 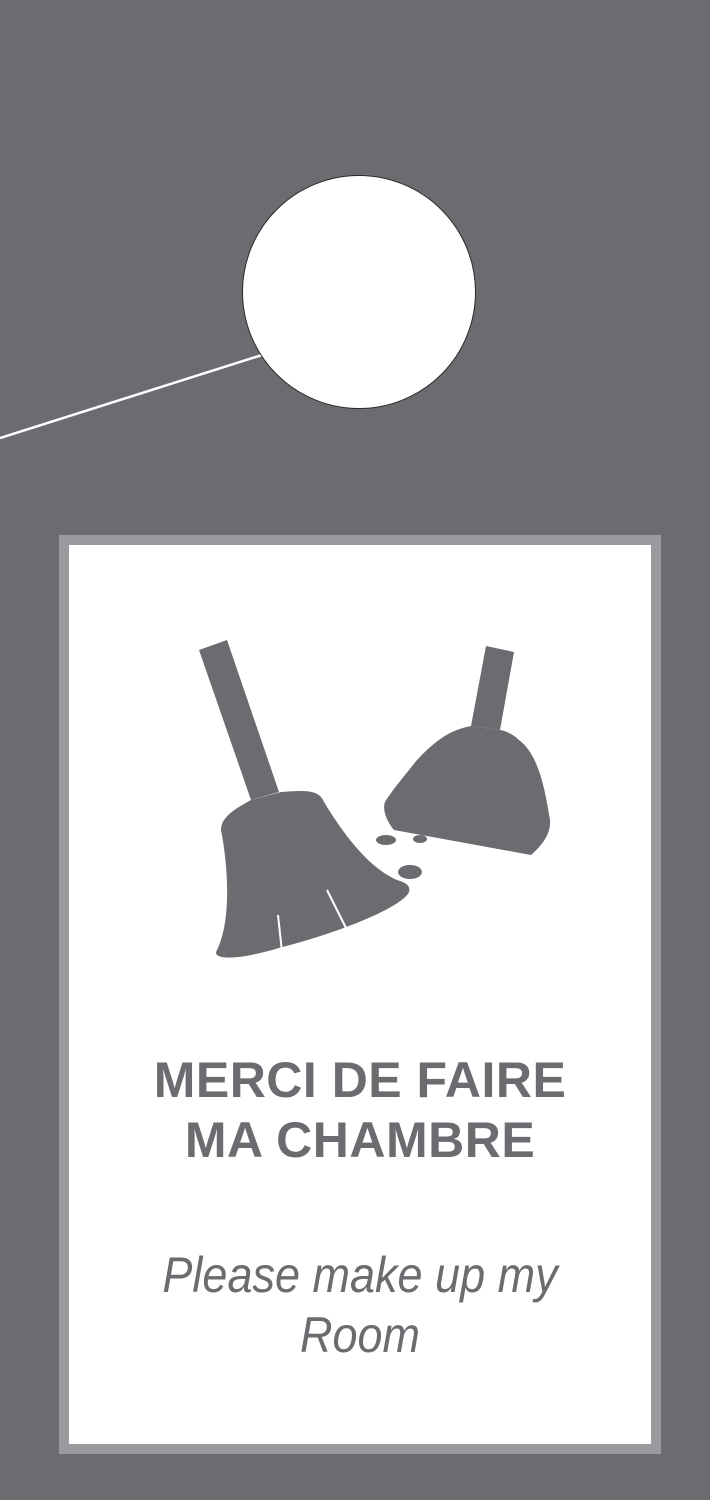 I want to click on english-subtitle: Please make up my Room, so click(x=360, y=1305).